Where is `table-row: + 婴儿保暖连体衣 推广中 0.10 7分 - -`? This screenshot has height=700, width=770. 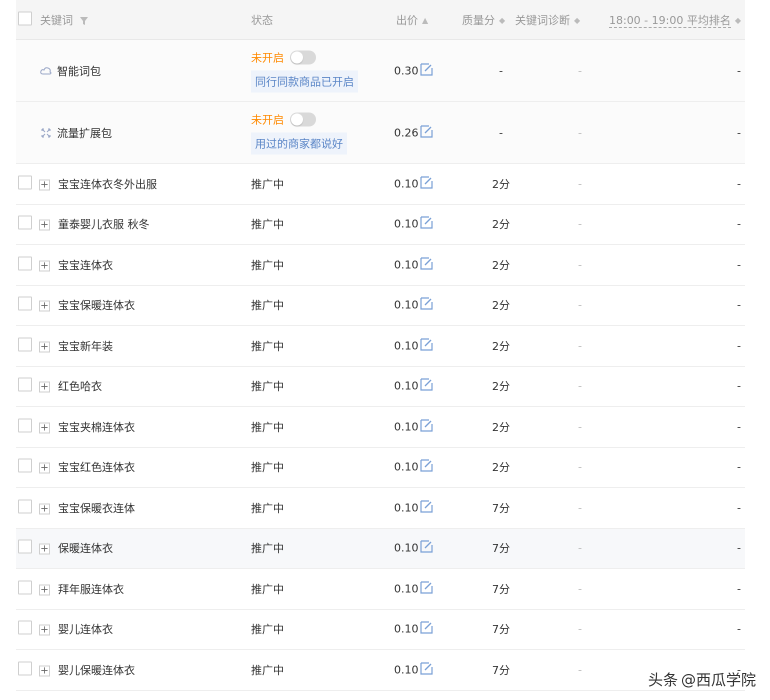
table-row: + 婴儿保暖连体衣 推广中 0.10 7分 - - is located at coordinates (380, 670).